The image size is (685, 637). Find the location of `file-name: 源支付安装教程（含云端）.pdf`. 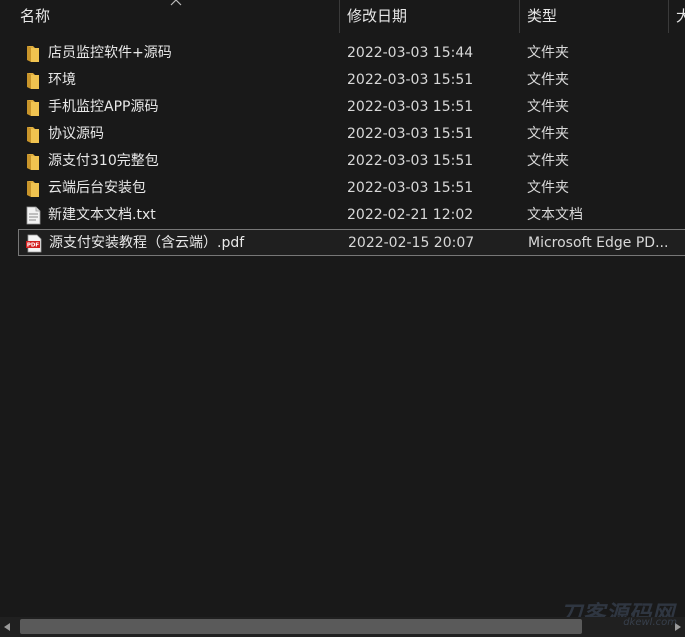

file-name: 源支付安装教程（含云端）.pdf is located at coordinates (147, 243).